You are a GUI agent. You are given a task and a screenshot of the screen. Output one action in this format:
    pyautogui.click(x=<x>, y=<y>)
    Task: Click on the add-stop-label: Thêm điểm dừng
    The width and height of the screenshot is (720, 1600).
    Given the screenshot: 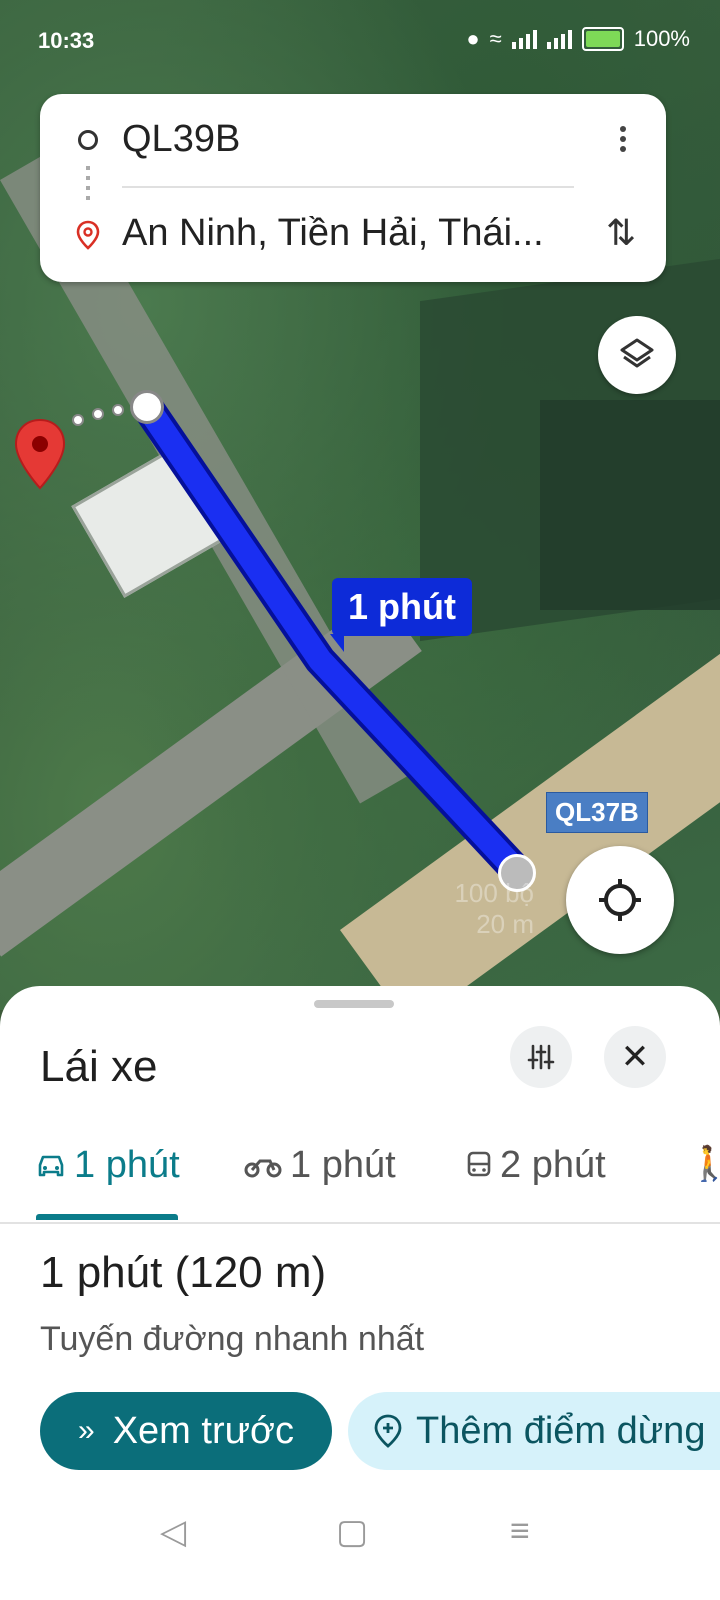 What is the action you would take?
    pyautogui.click(x=561, y=1430)
    